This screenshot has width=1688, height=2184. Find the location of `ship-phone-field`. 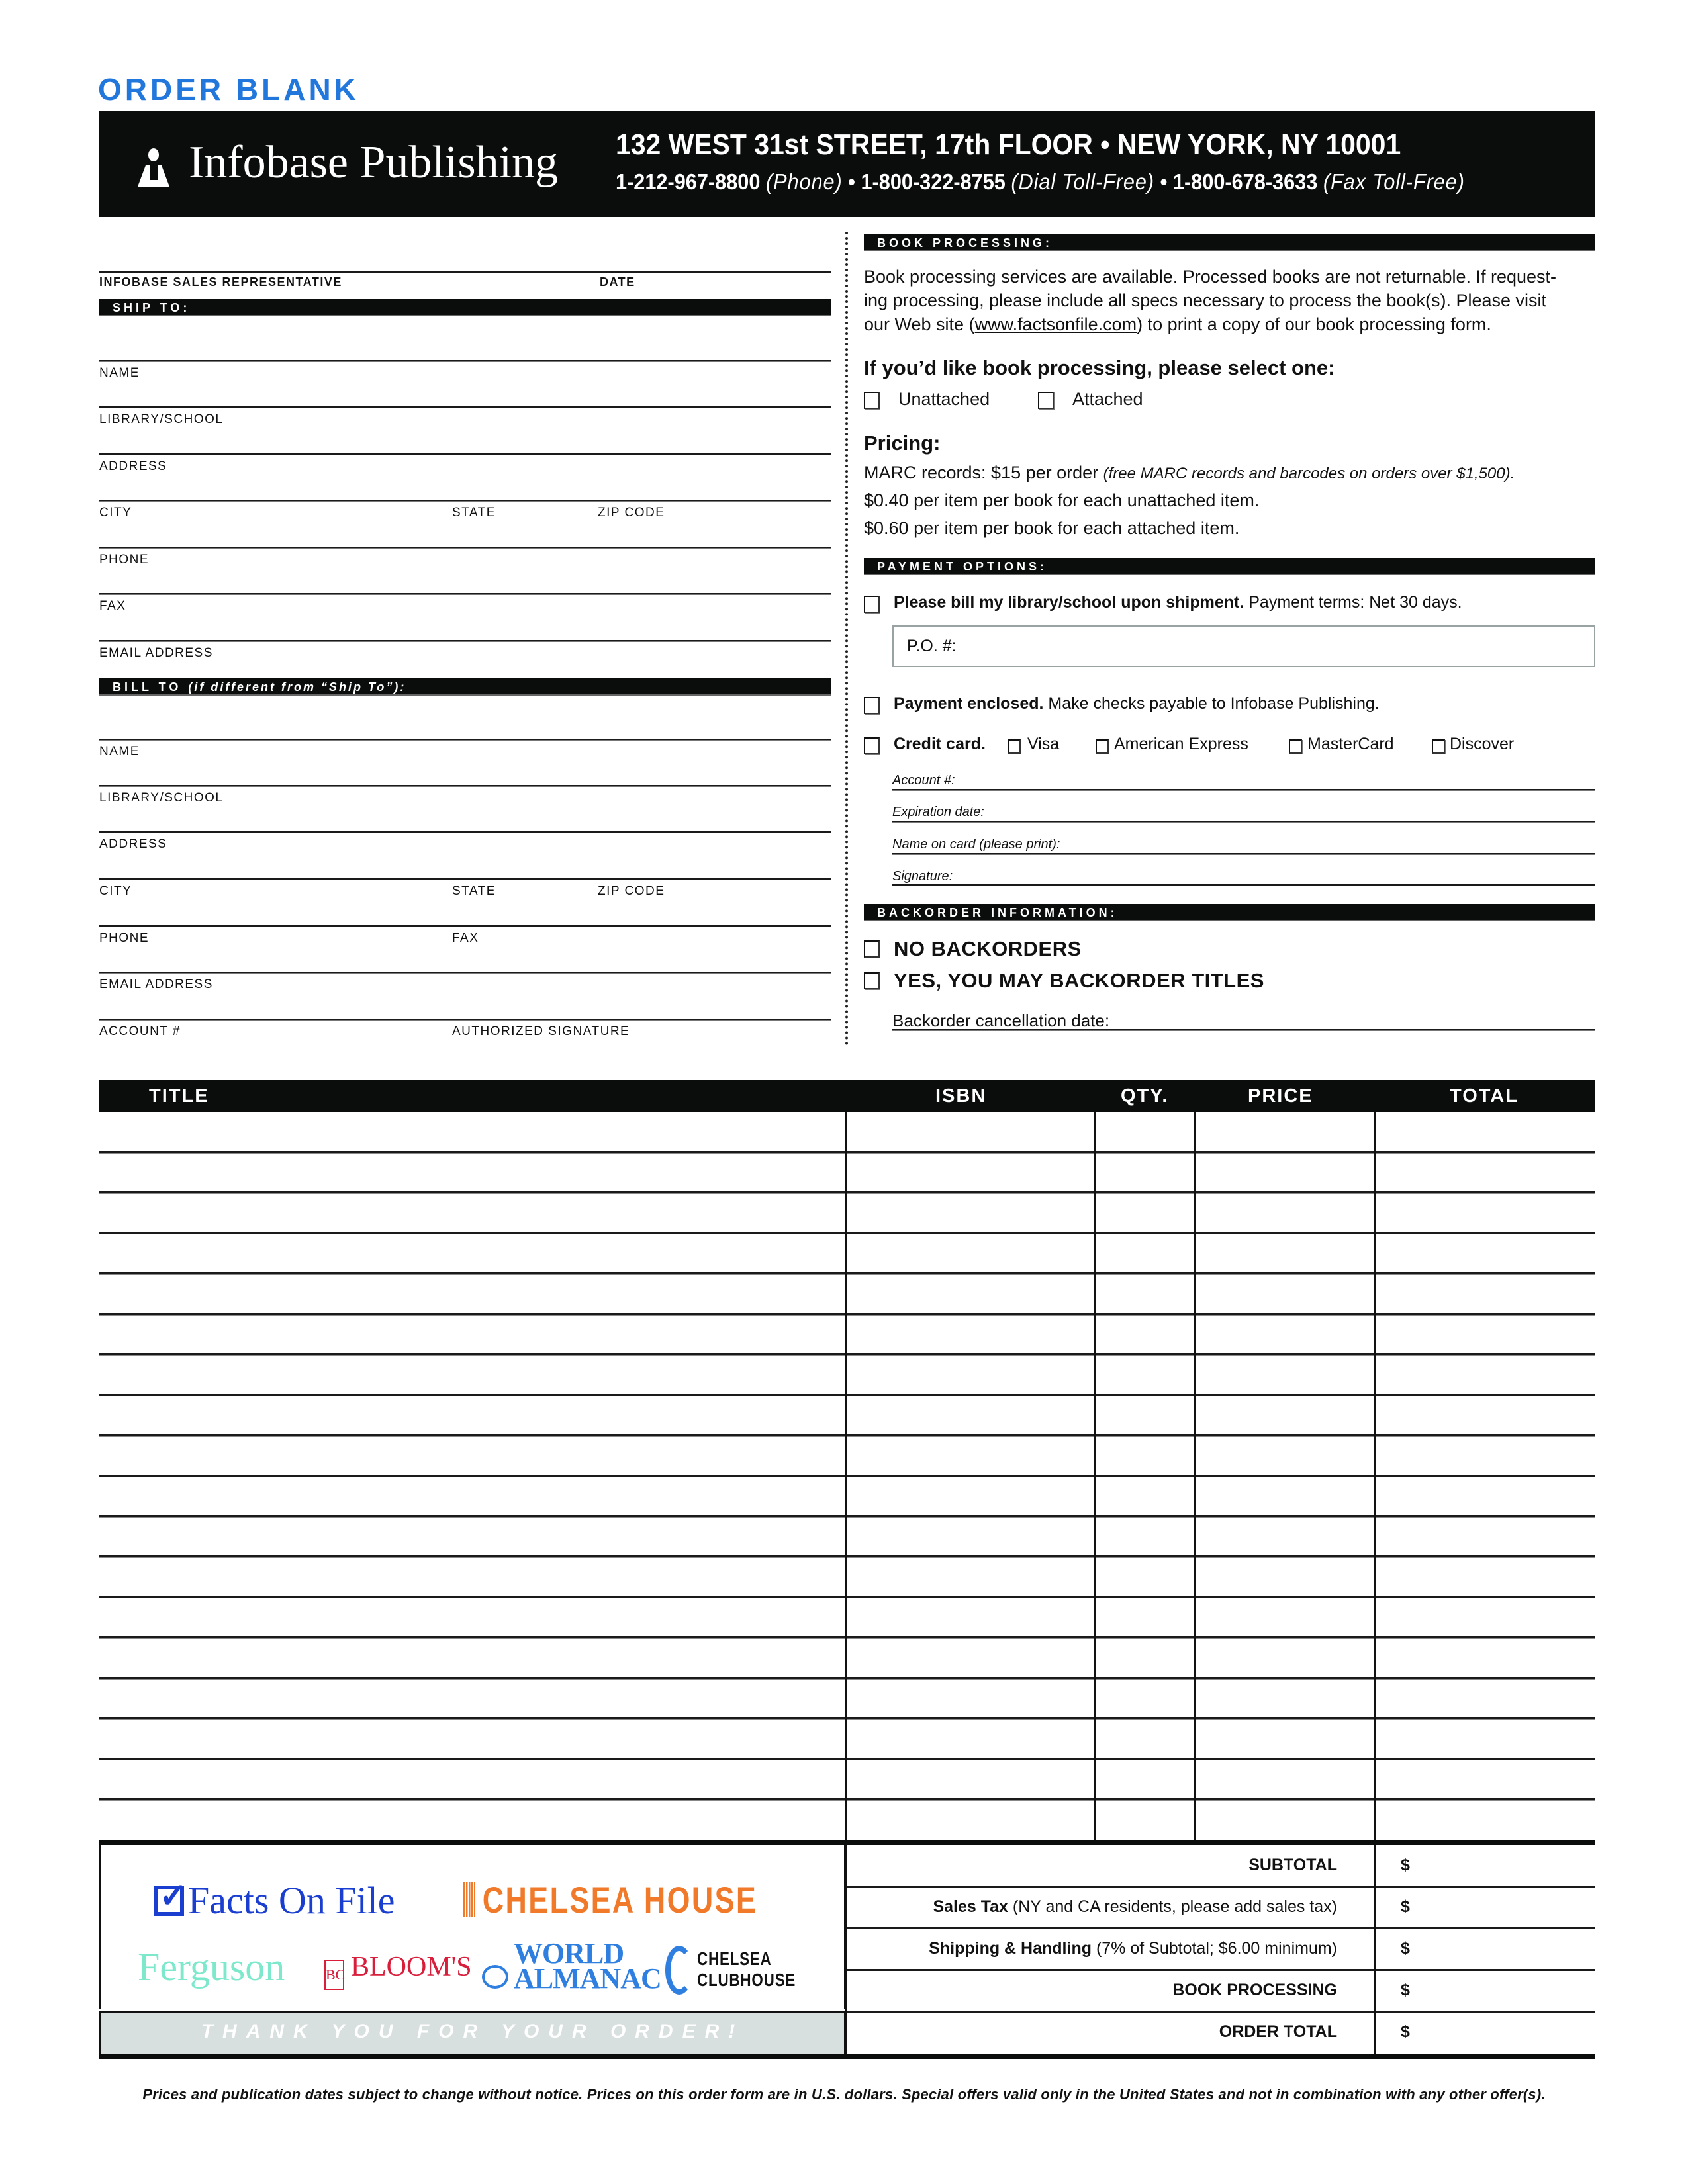

ship-phone-field is located at coordinates (465, 548).